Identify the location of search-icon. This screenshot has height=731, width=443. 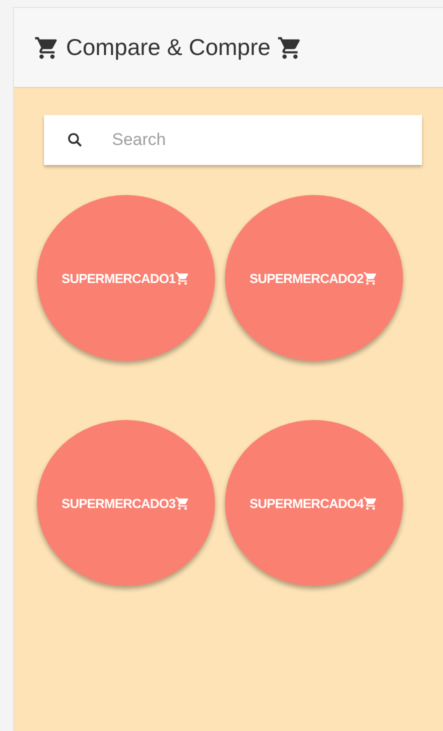
(75, 140).